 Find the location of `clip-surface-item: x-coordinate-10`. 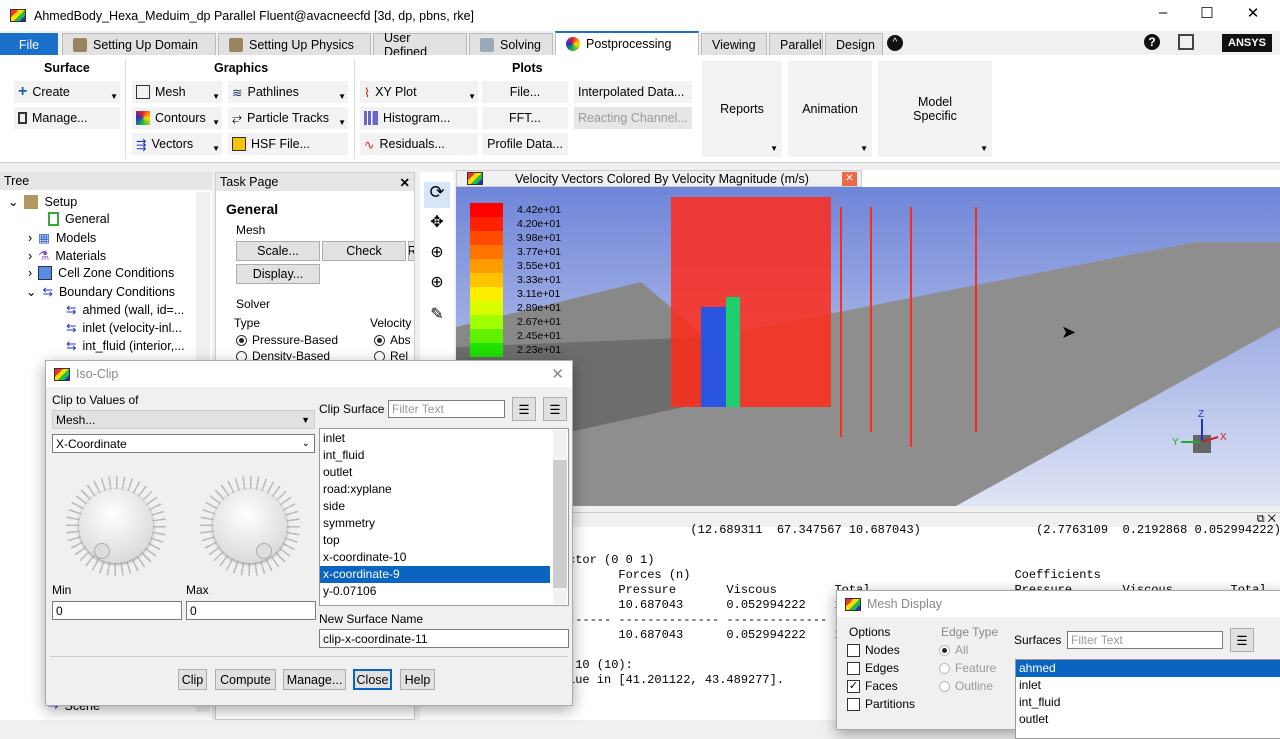

clip-surface-item: x-coordinate-10 is located at coordinates (435, 557).